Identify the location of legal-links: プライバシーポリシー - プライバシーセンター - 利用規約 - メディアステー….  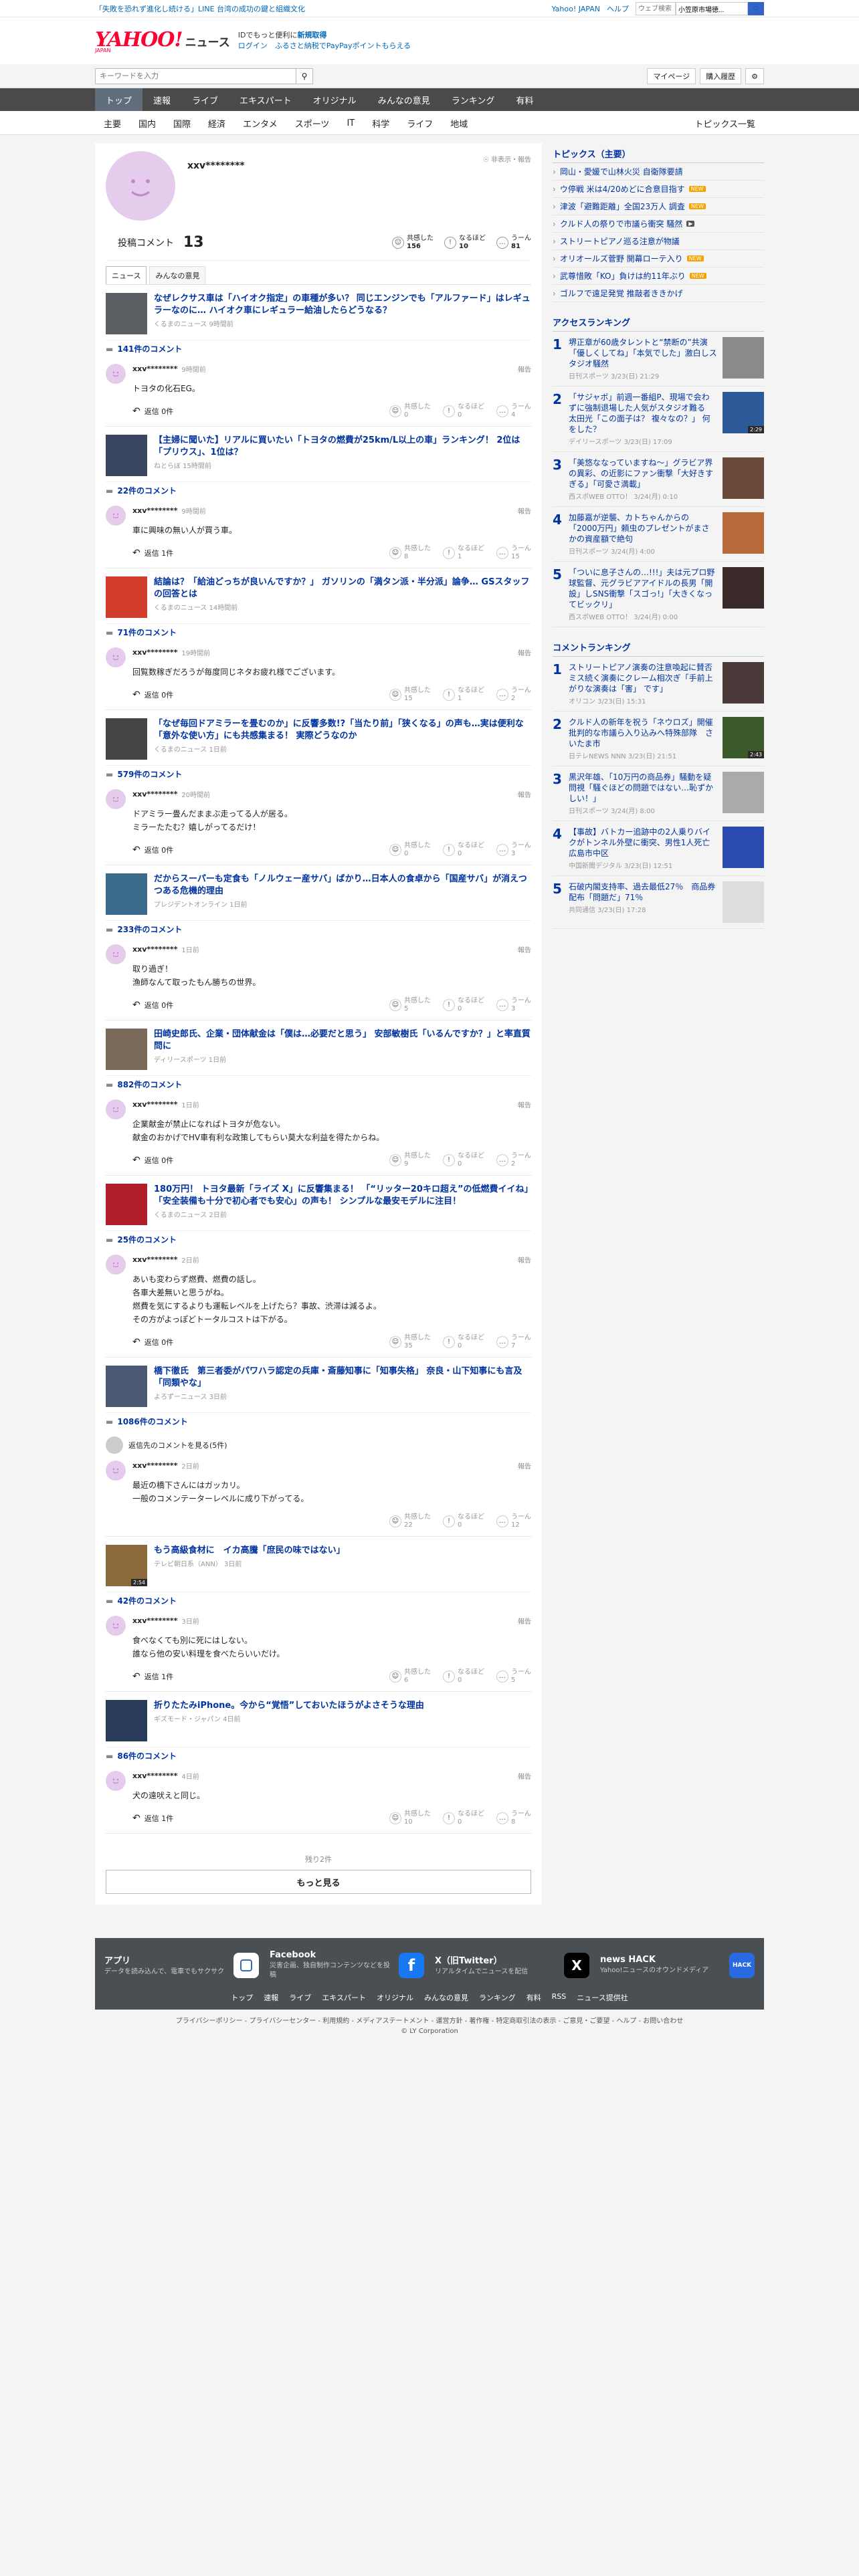
(429, 2020).